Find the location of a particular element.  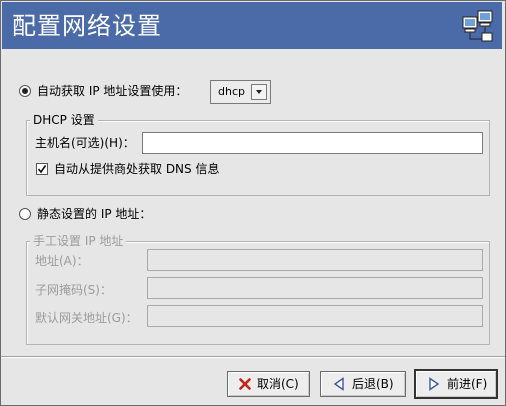

gateway-label: 默认网关地址(G)： is located at coordinates (86, 318).